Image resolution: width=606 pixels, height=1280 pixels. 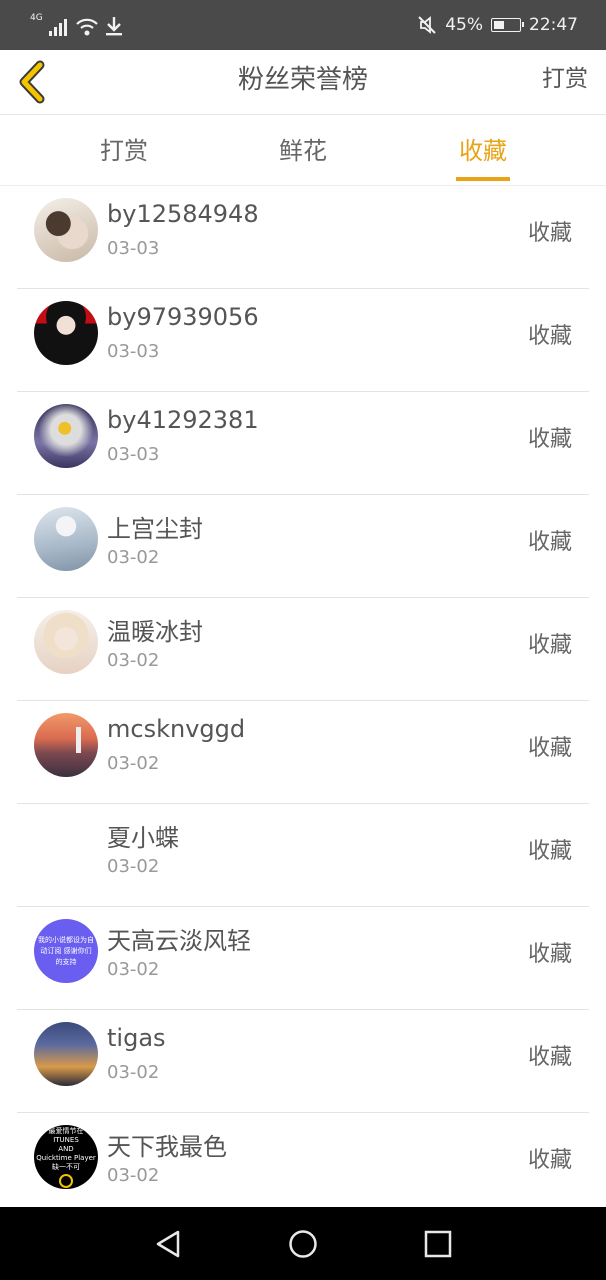 I want to click on avatar: 最爱情节在 ITUNES AND Quicktime Player 缺一不可, so click(x=66, y=1157).